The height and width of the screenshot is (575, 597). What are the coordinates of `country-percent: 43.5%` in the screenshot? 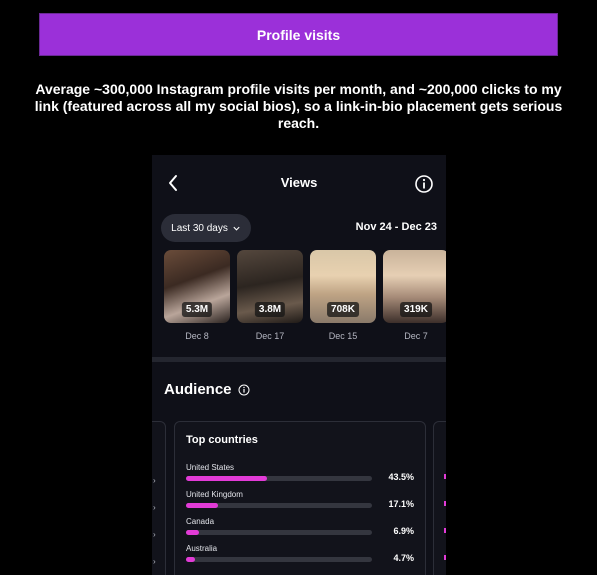 It's located at (401, 477).